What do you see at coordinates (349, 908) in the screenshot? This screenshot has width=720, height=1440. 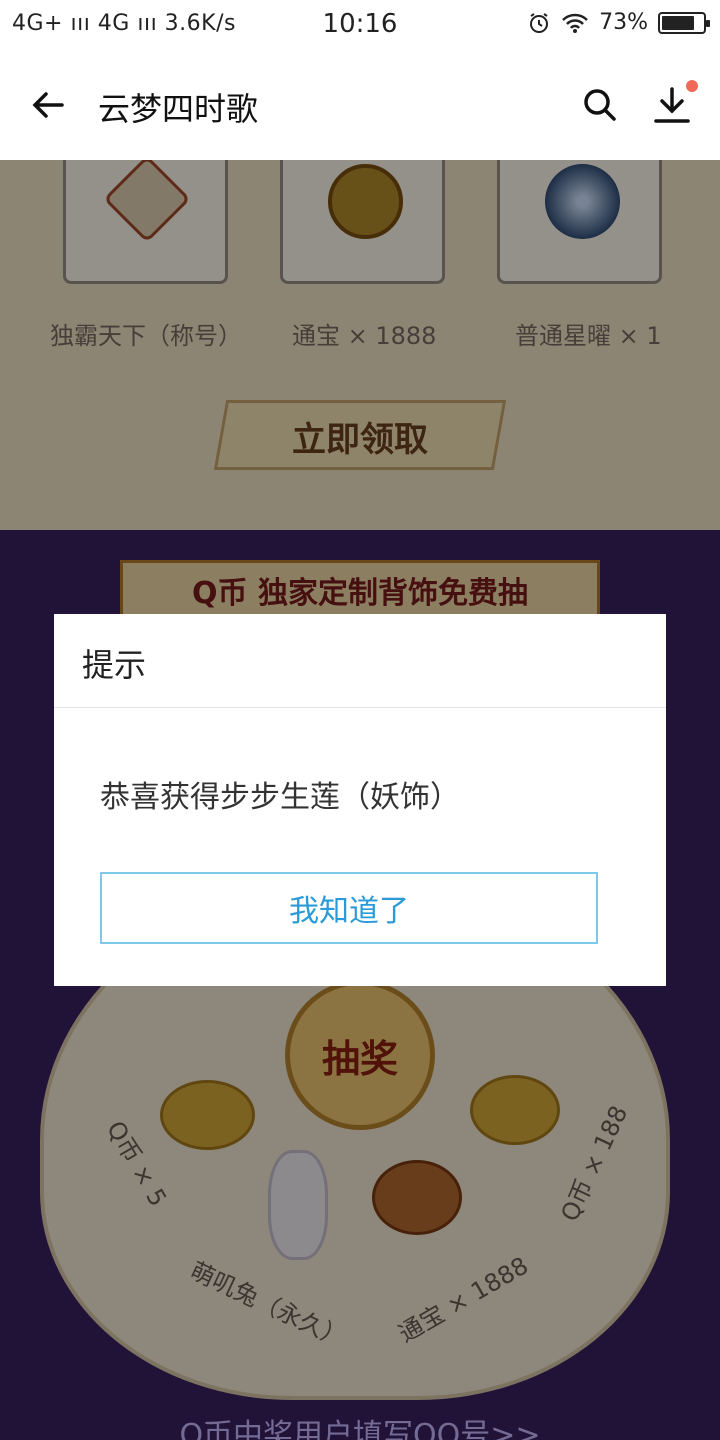 I see `acknowledge-button: 我知道了` at bounding box center [349, 908].